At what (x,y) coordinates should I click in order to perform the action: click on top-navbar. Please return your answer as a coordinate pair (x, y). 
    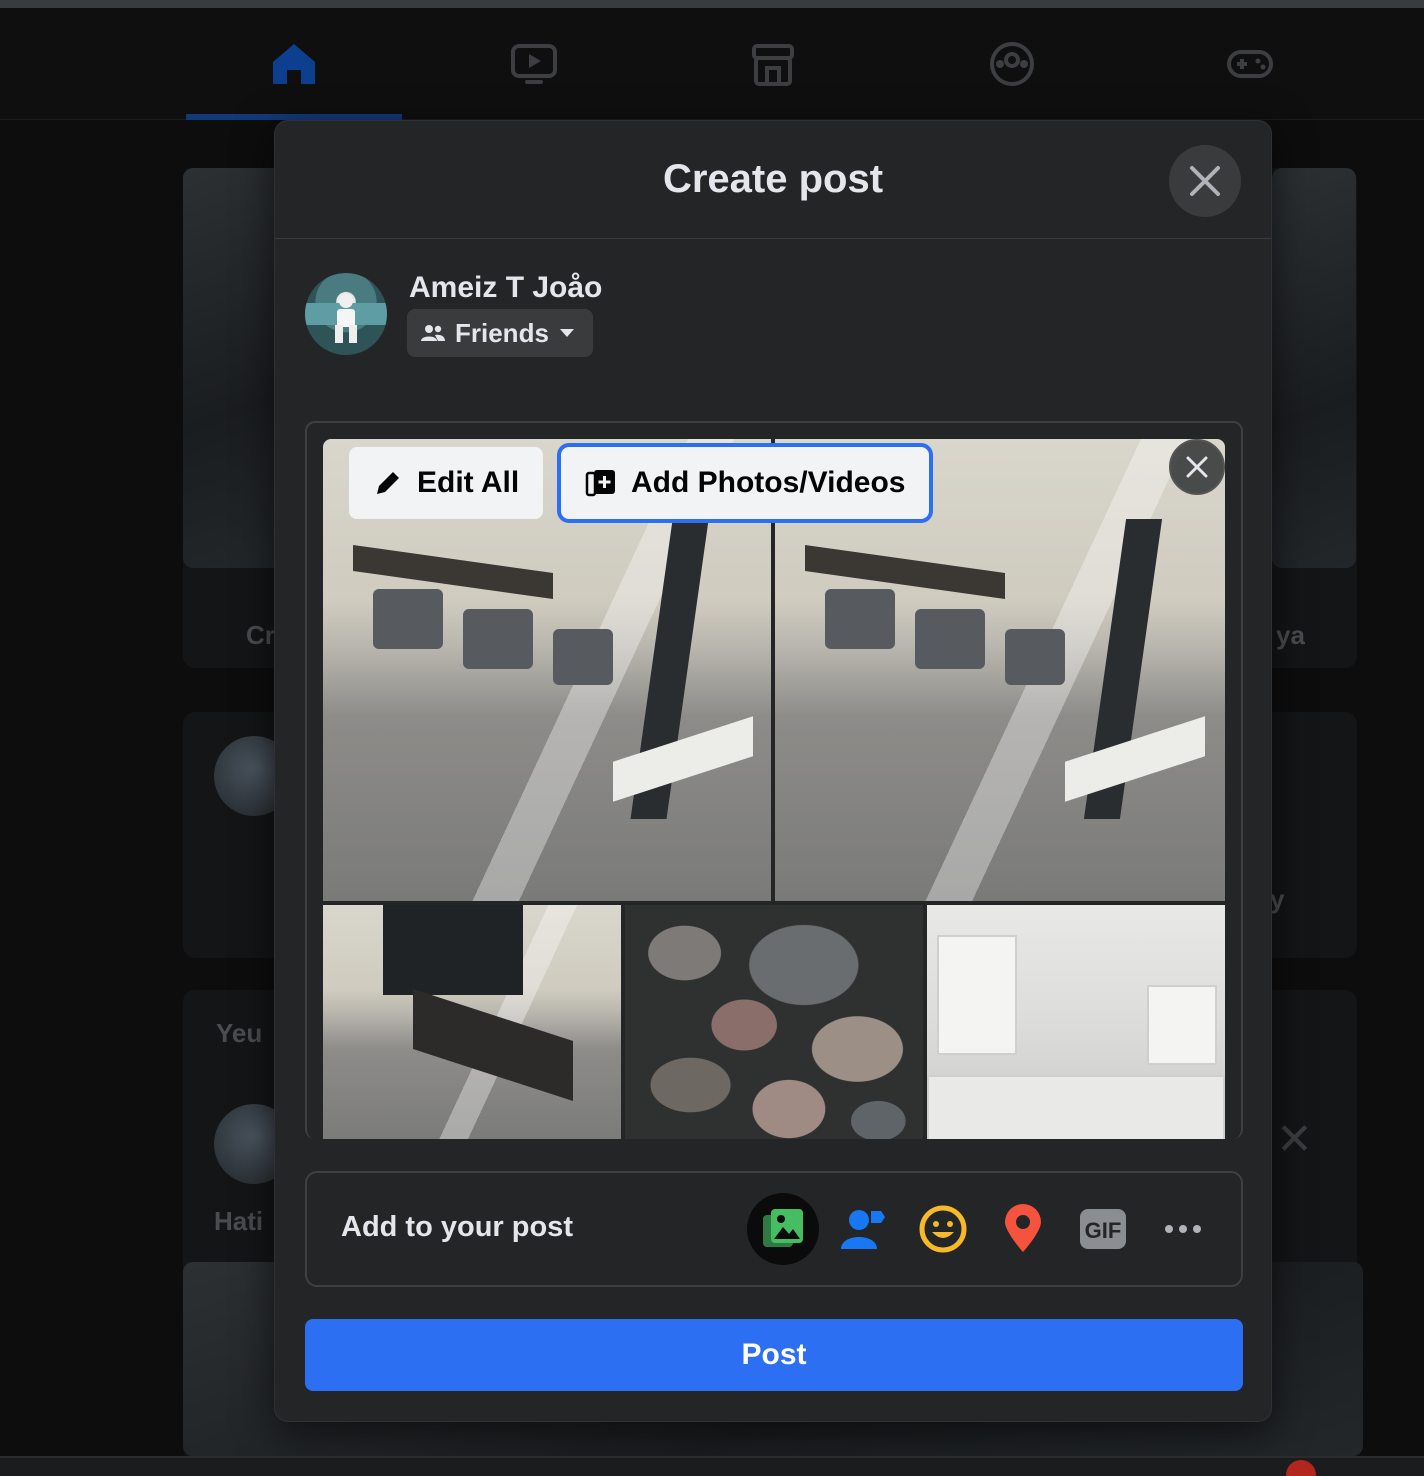
    Looking at the image, I should click on (712, 64).